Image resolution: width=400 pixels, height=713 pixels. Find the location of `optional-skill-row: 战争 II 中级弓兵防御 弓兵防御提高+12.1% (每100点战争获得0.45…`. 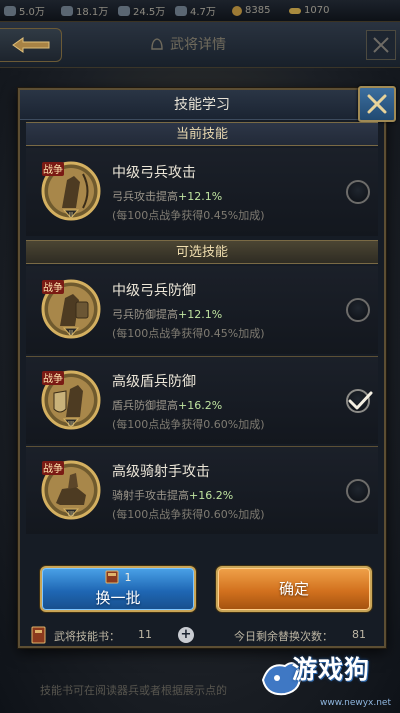

optional-skill-row: 战争 II 中级弓兵防御 弓兵防御提高+12.1% (每100点战争获得0.45… is located at coordinates (202, 310).